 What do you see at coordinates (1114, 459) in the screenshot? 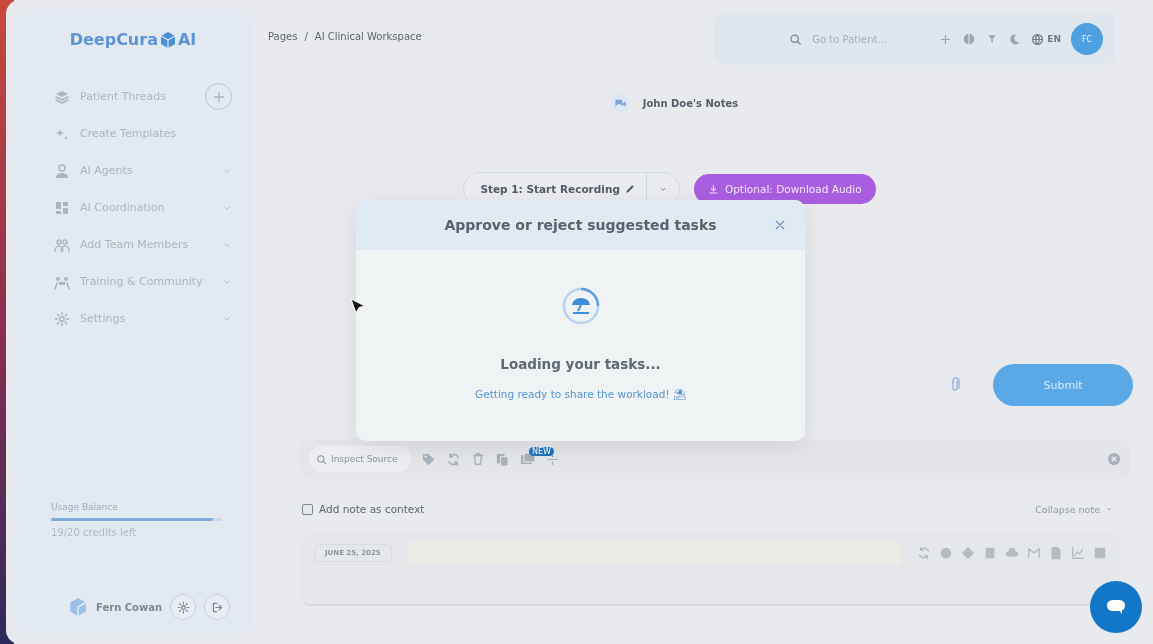
I see `clear-icon` at bounding box center [1114, 459].